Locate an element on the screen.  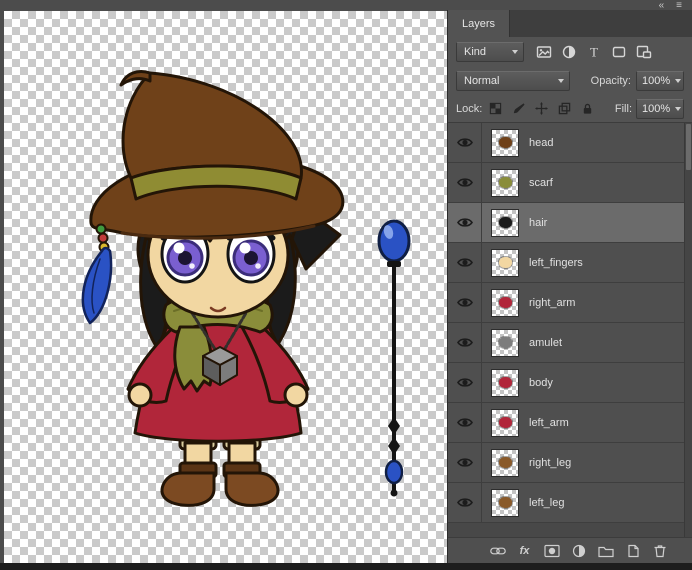
kind-filter-dropdown: Kind is located at coordinates (490, 52).